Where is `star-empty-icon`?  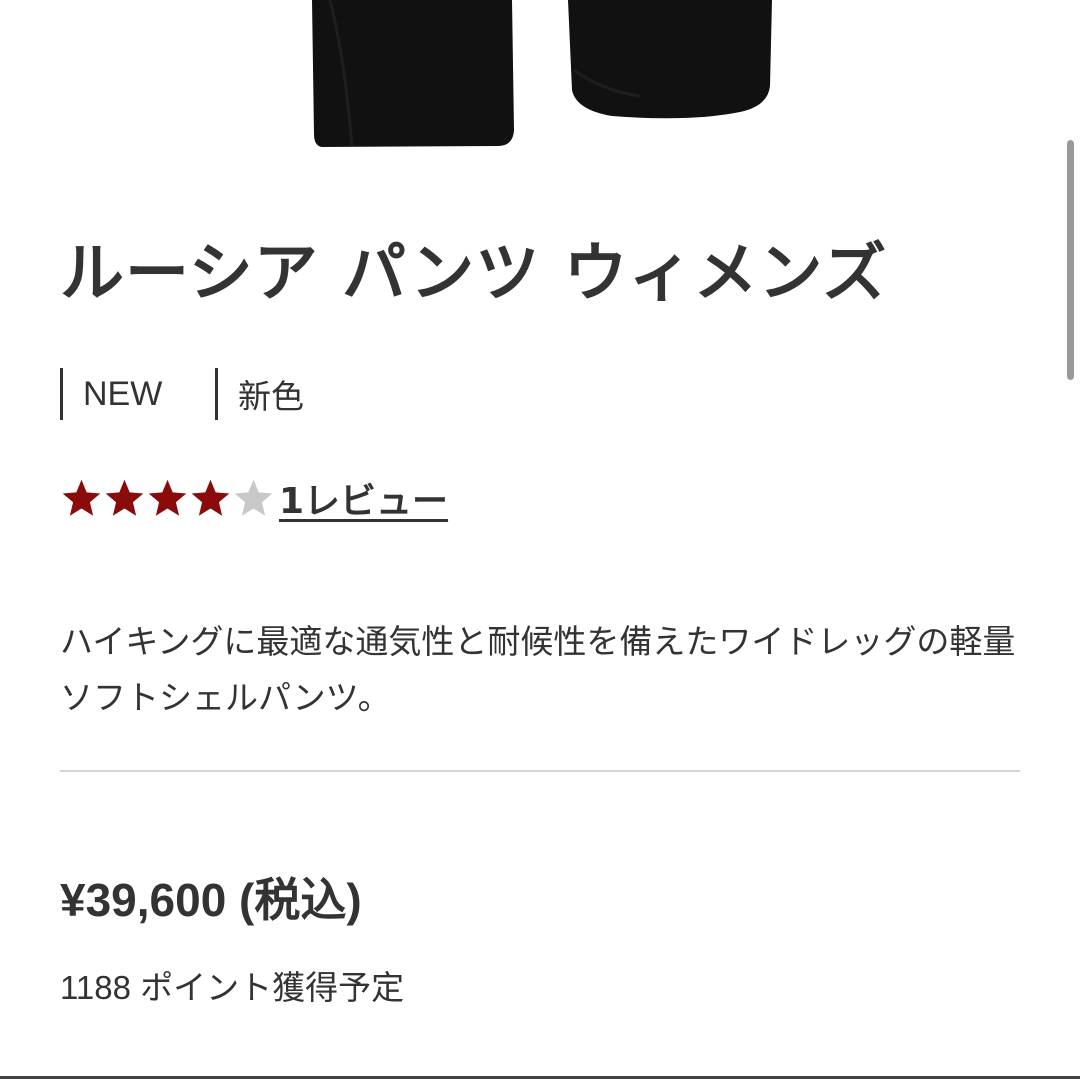
star-empty-icon is located at coordinates (253, 497).